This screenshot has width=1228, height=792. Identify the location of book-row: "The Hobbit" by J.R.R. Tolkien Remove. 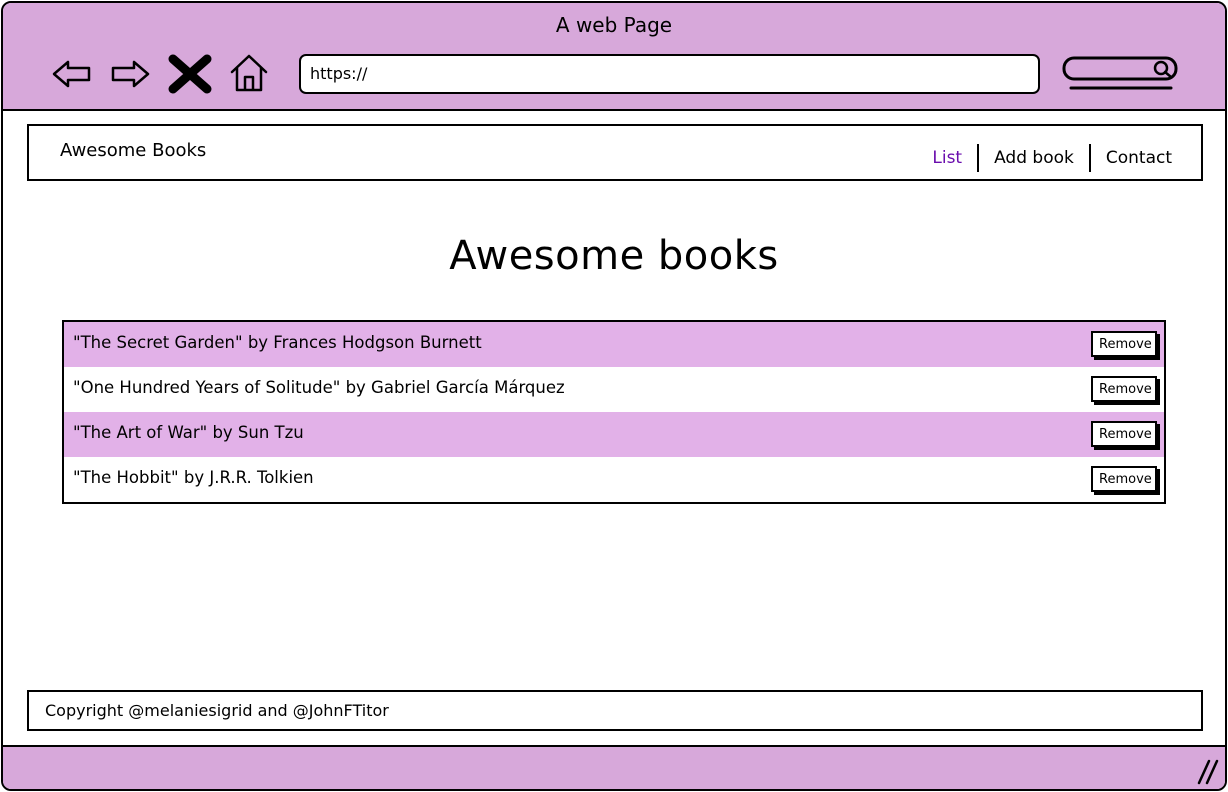
(614, 479).